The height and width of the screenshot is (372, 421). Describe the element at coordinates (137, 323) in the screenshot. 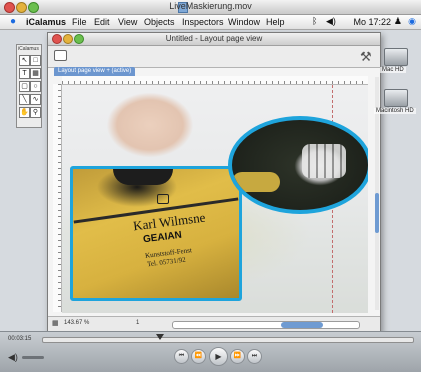

I see `page-number: 1` at that location.